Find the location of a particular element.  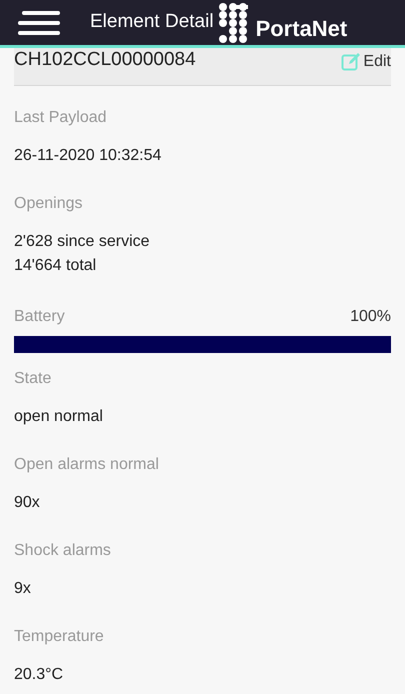

menu-icon is located at coordinates (39, 22).